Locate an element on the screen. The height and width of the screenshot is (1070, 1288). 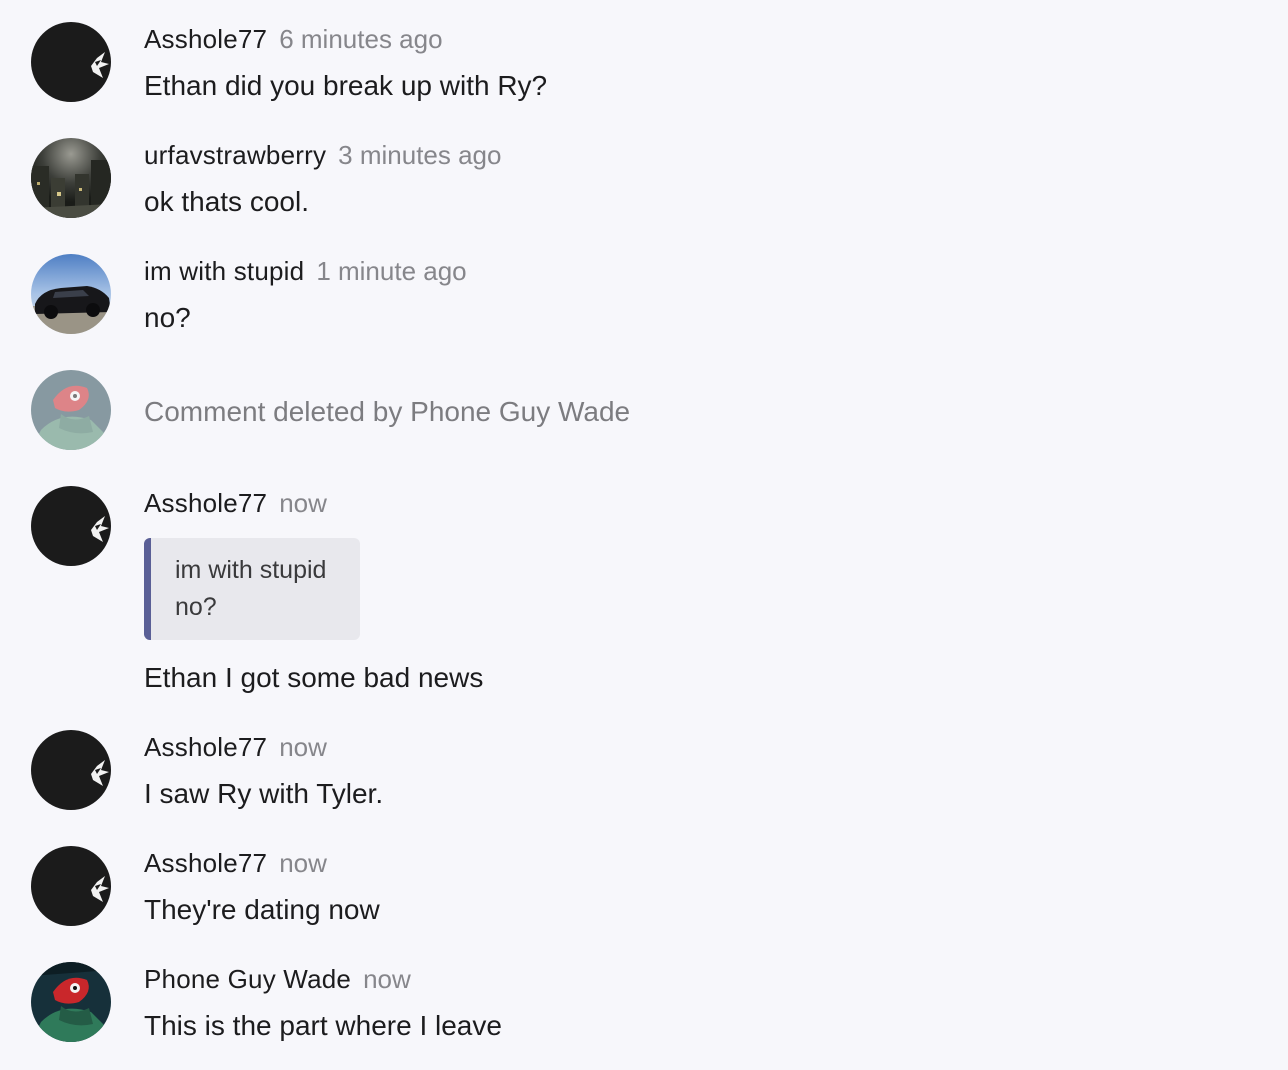
timestamp: 1 minute ago is located at coordinates (391, 271).